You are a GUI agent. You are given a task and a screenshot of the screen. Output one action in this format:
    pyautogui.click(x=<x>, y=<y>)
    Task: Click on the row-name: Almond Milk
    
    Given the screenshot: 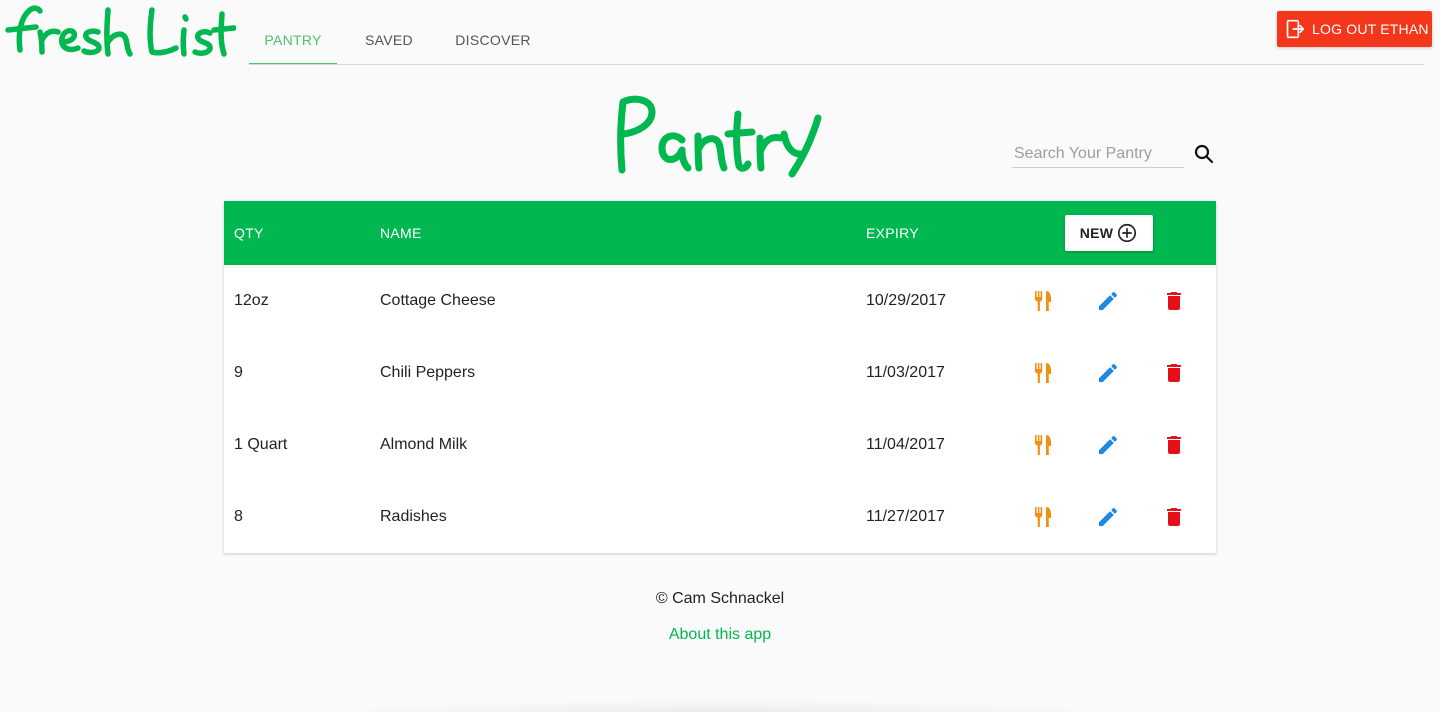 What is the action you would take?
    pyautogui.click(x=424, y=444)
    